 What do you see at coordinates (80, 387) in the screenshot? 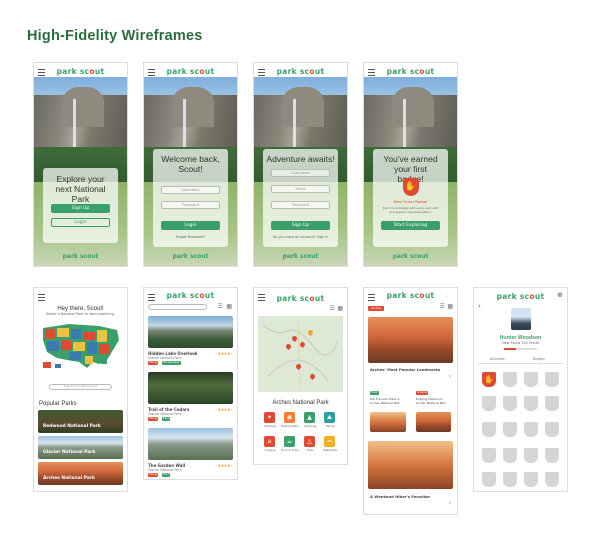
I see `search-input: Search for a national park` at bounding box center [80, 387].